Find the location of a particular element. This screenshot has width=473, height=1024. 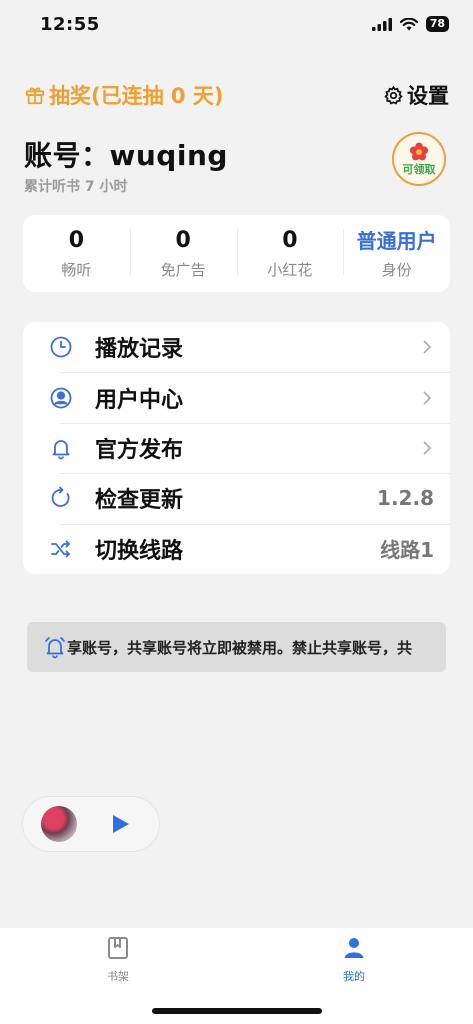

lottery-button: 抽奖(已连抽 0 天) is located at coordinates (123, 95).